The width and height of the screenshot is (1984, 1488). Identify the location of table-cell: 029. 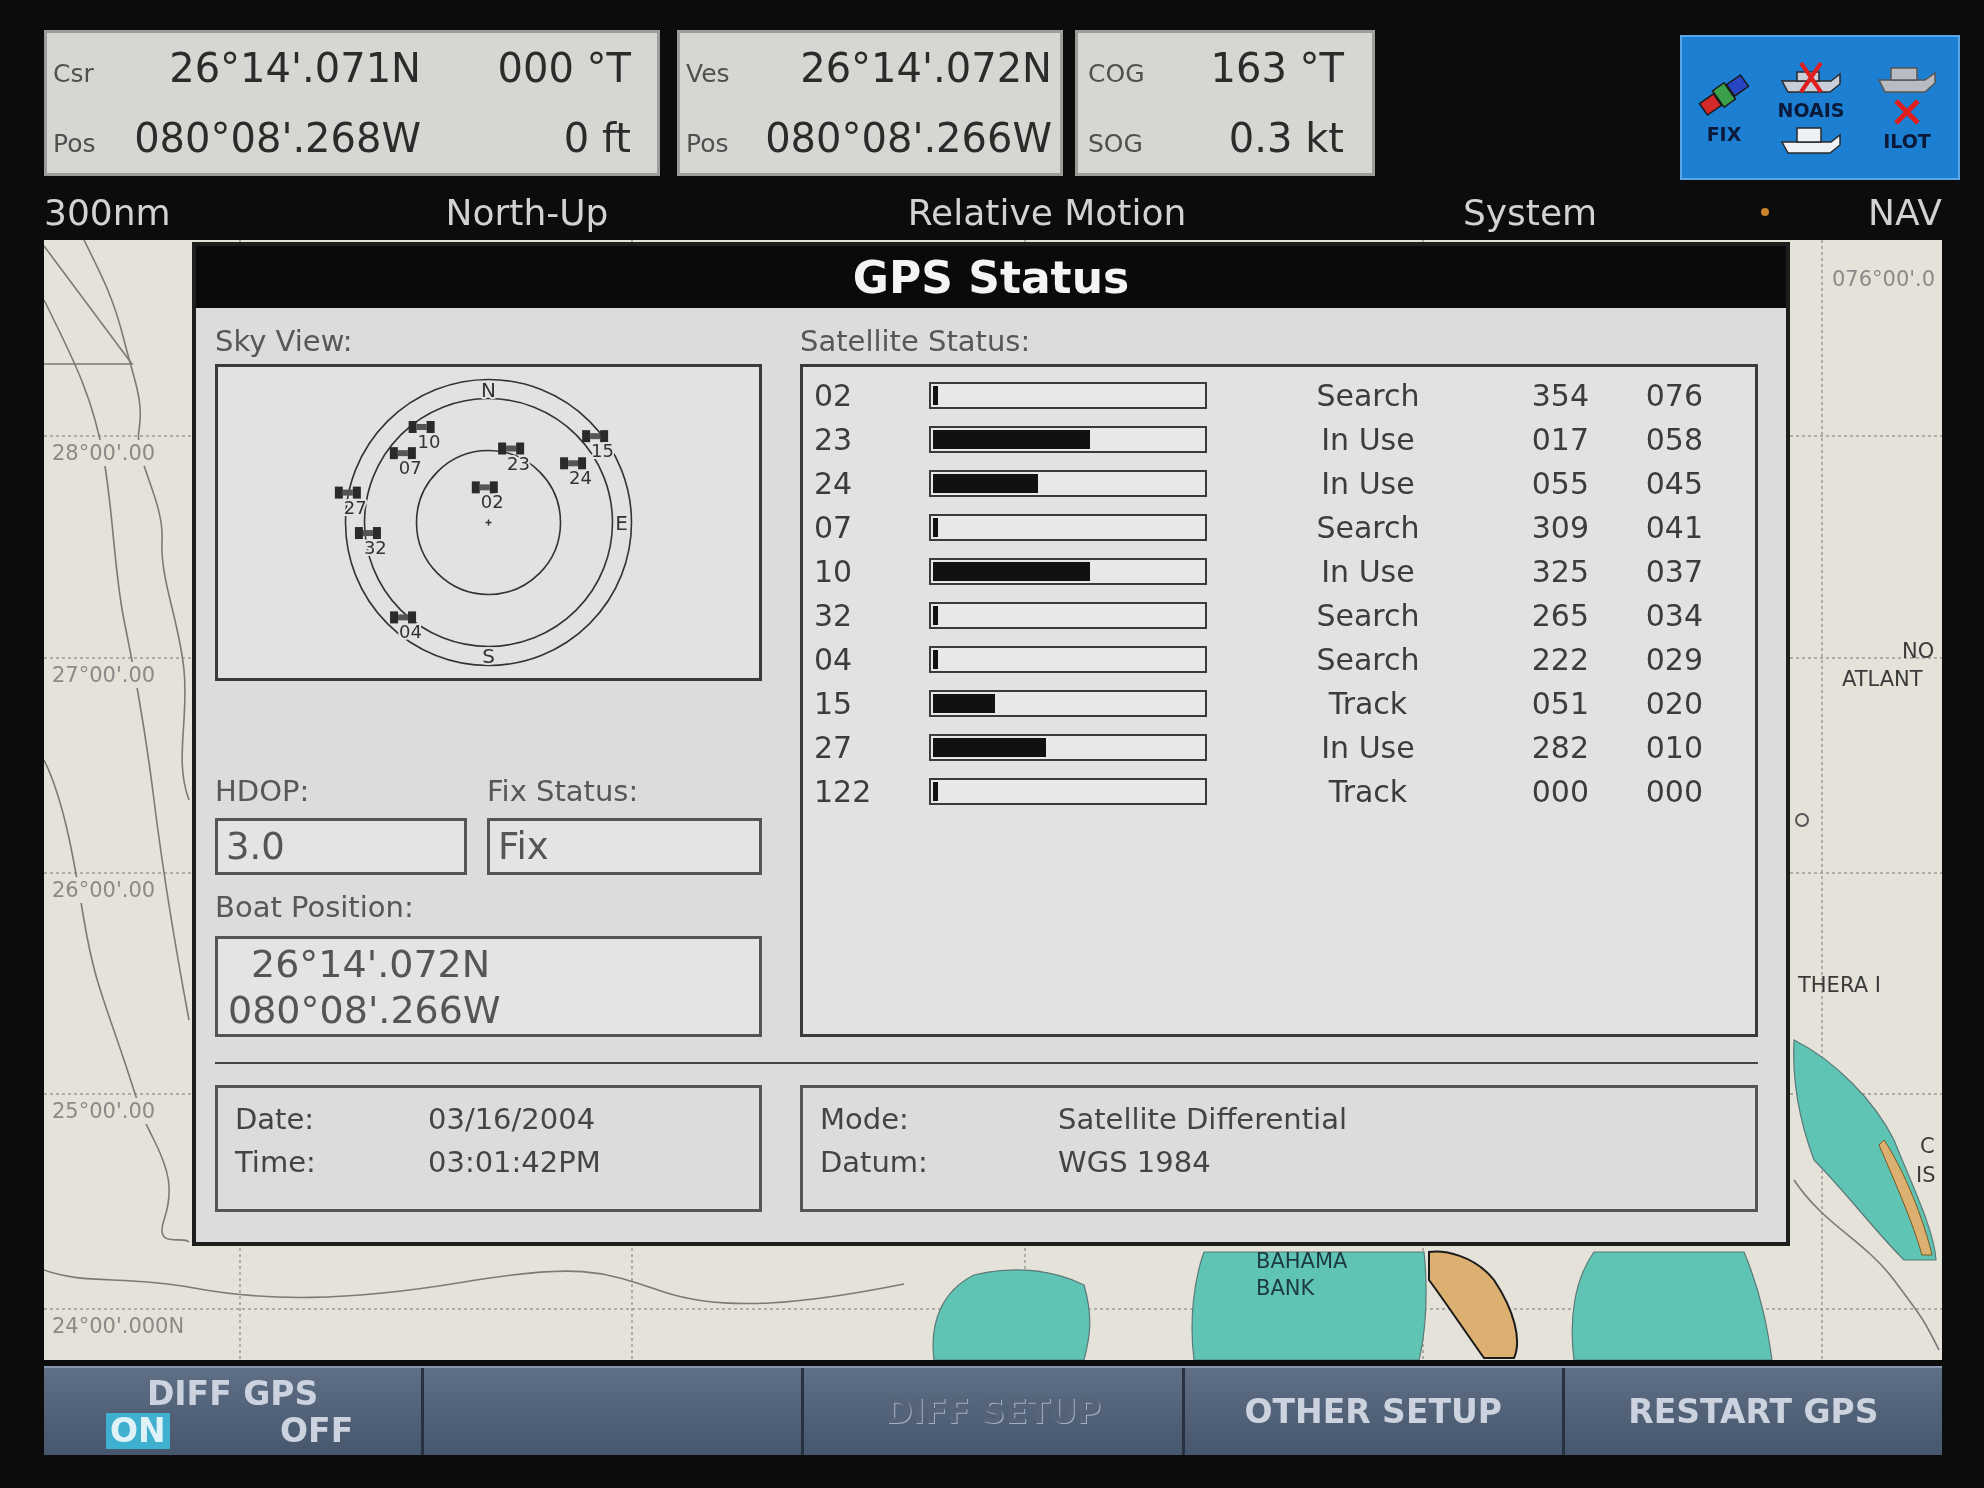
(1674, 659).